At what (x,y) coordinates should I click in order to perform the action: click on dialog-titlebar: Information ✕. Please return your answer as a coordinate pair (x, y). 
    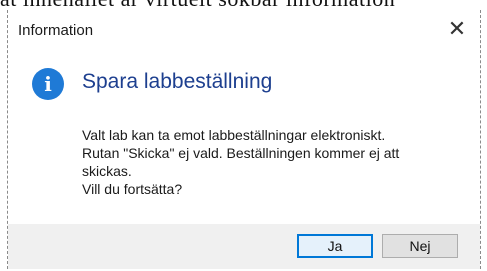
    Looking at the image, I should click on (244, 28).